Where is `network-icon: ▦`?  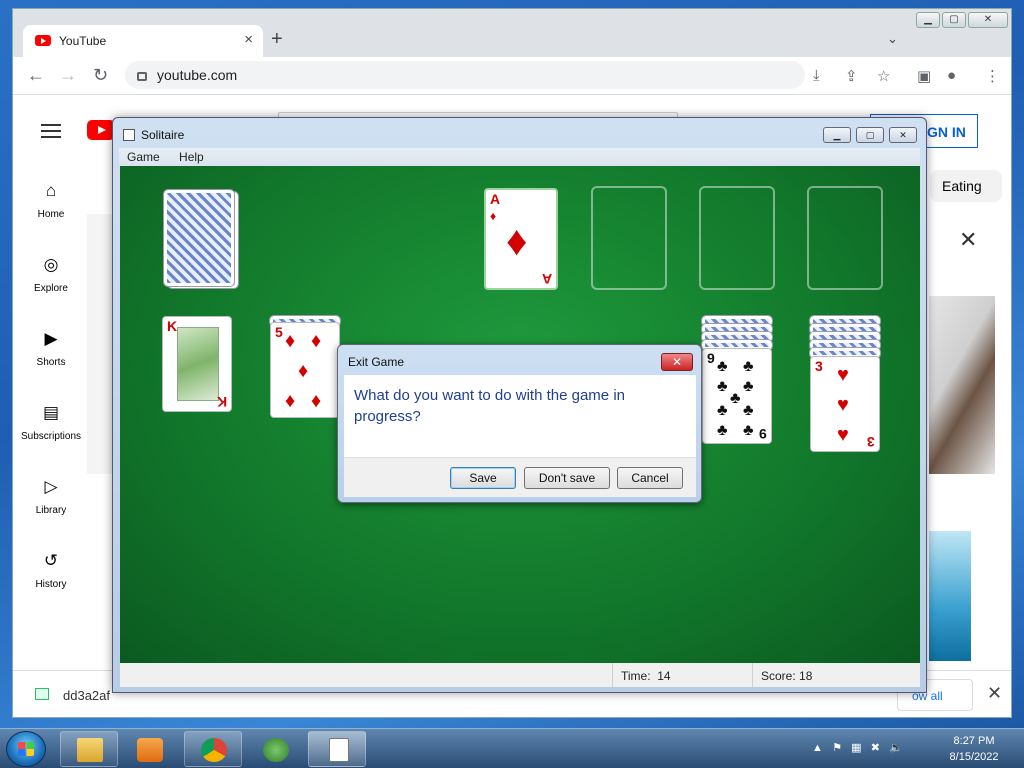 network-icon: ▦ is located at coordinates (856, 748).